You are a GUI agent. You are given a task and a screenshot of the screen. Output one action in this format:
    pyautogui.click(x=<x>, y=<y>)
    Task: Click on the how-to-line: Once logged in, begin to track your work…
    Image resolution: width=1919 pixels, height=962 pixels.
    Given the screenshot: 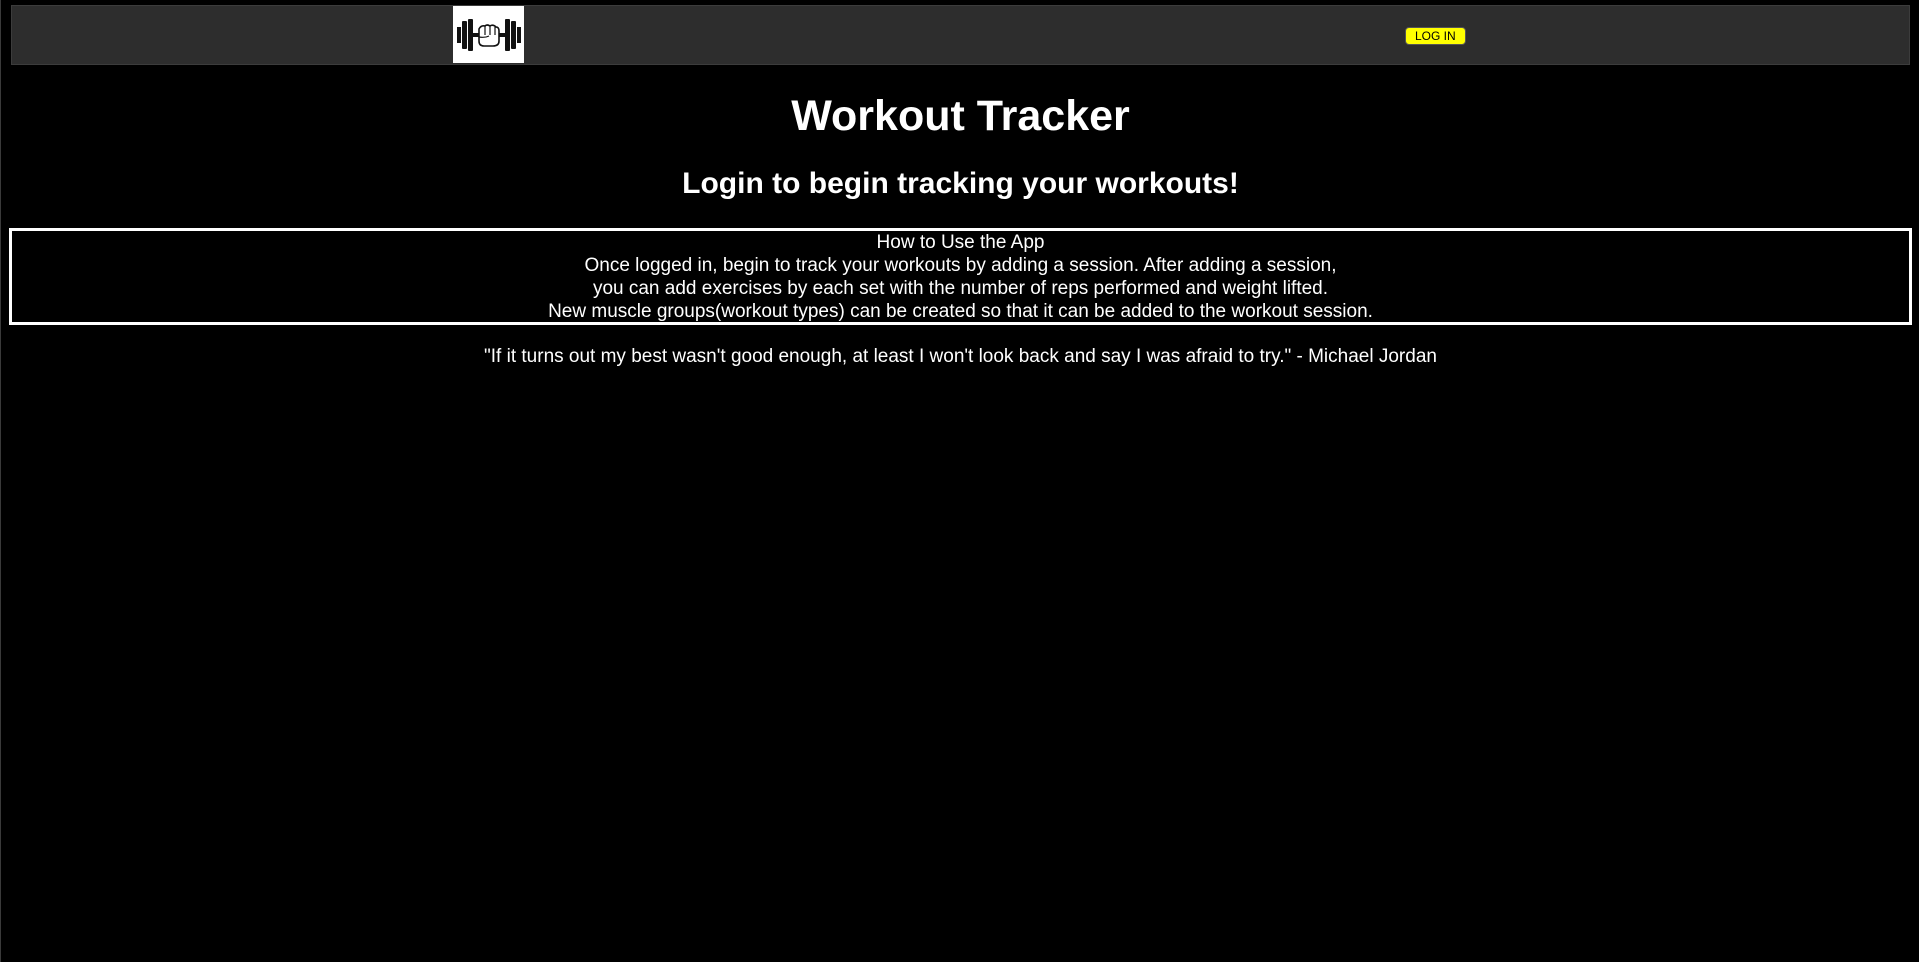 What is the action you would take?
    pyautogui.click(x=960, y=265)
    